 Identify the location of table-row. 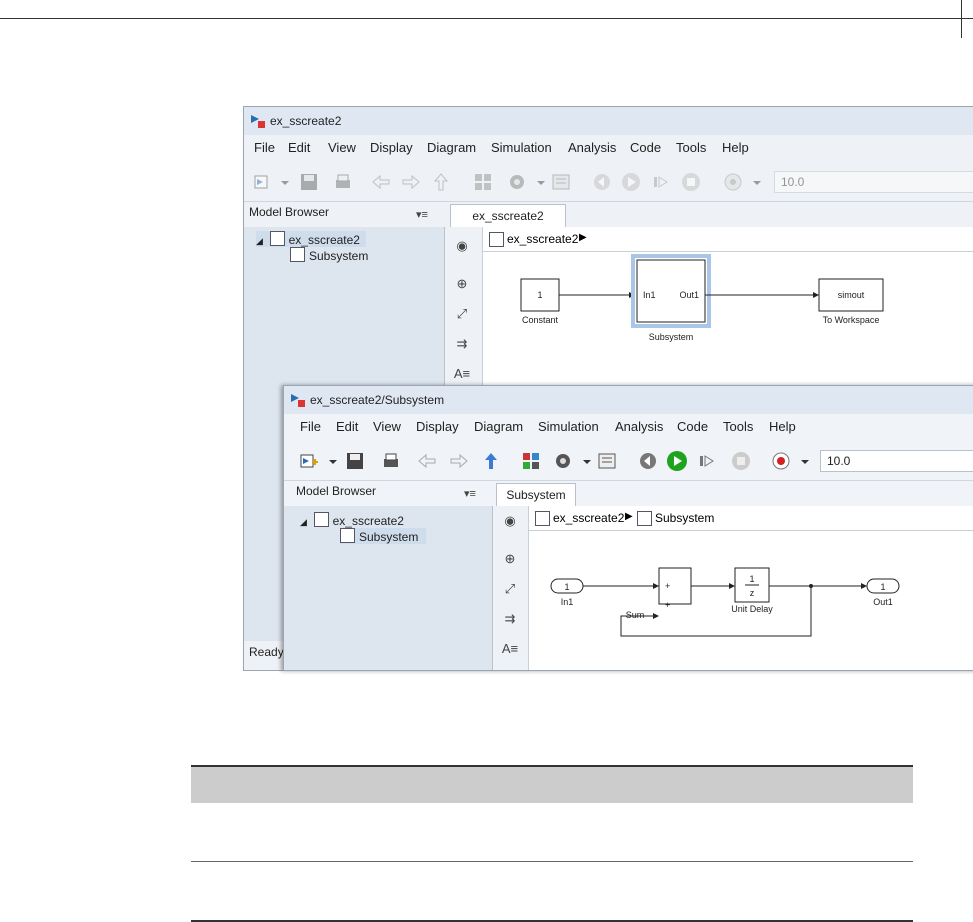
(552, 832).